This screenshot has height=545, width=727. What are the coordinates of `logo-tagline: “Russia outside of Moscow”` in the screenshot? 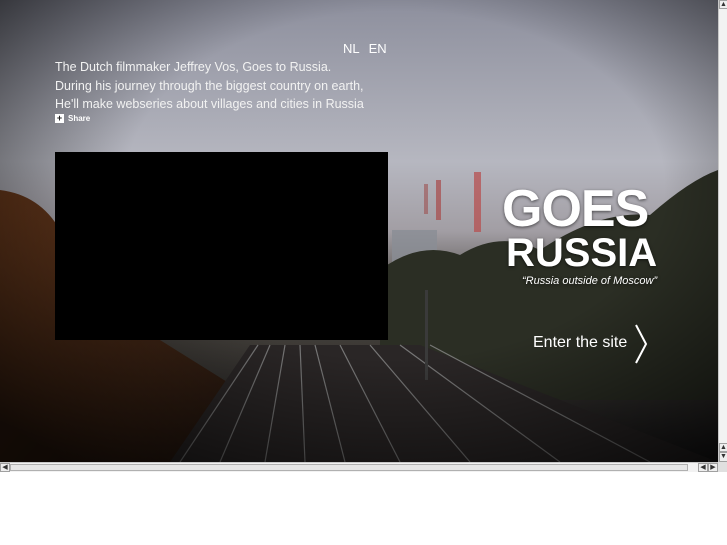 It's located at (590, 281).